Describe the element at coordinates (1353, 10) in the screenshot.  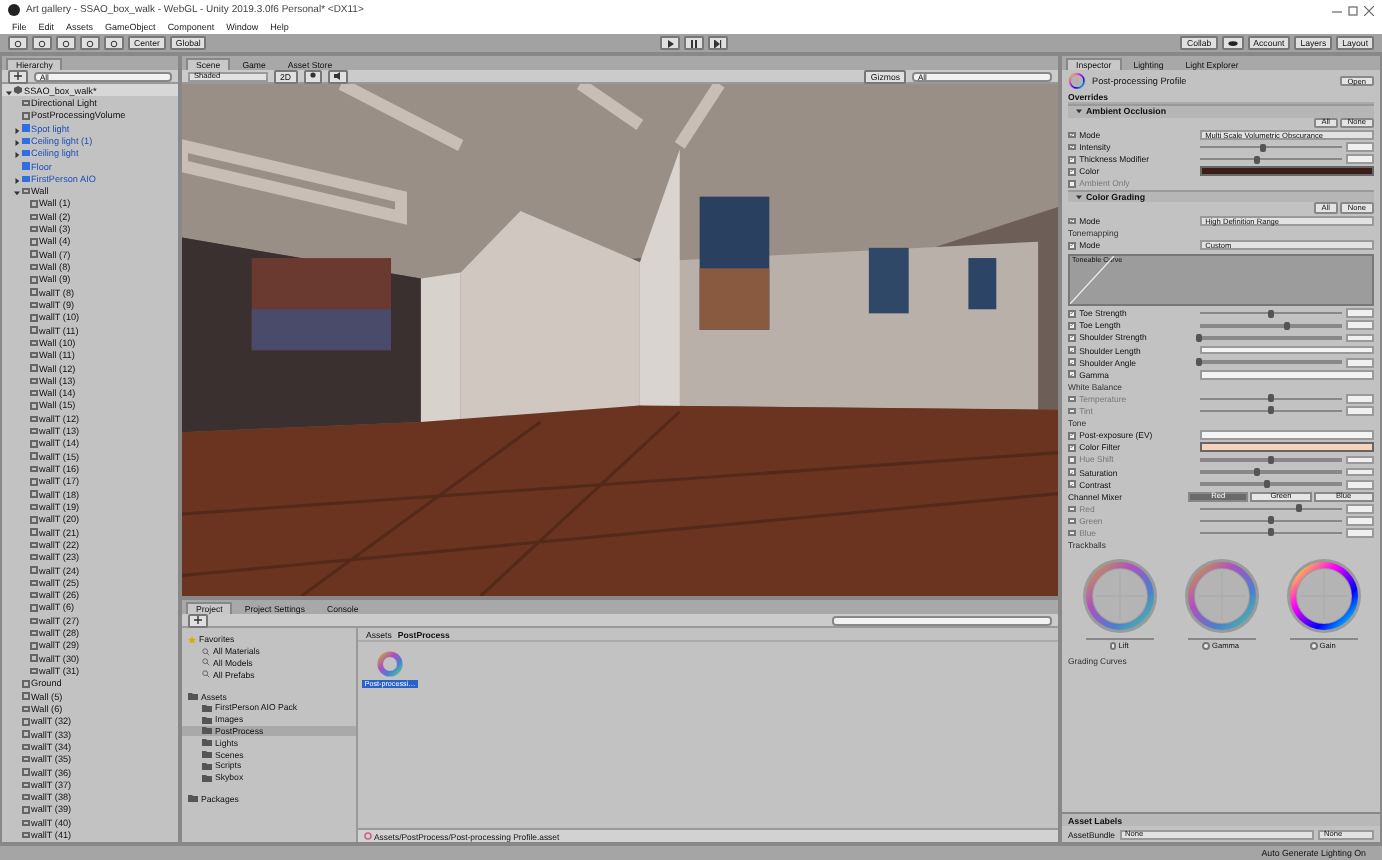
I see `maximize-icon` at that location.